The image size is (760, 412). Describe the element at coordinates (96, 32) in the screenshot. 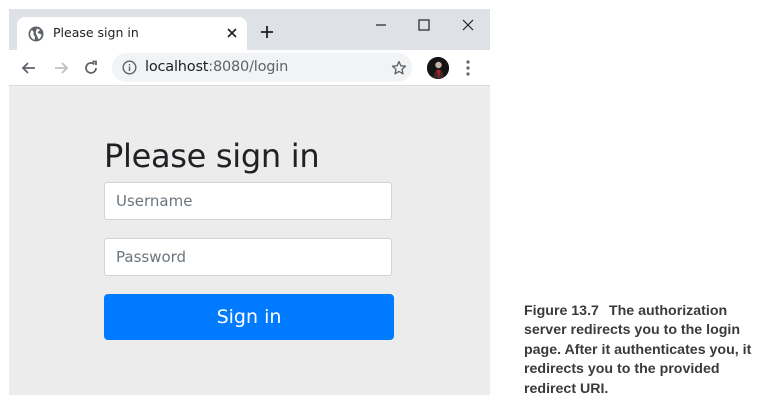

I see `tab-title: Please sign in` at that location.